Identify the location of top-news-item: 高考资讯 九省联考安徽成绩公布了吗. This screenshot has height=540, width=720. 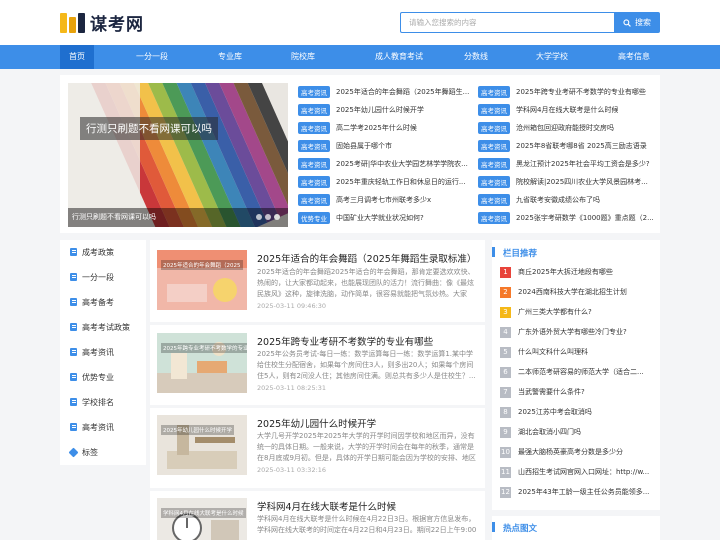
(566, 200).